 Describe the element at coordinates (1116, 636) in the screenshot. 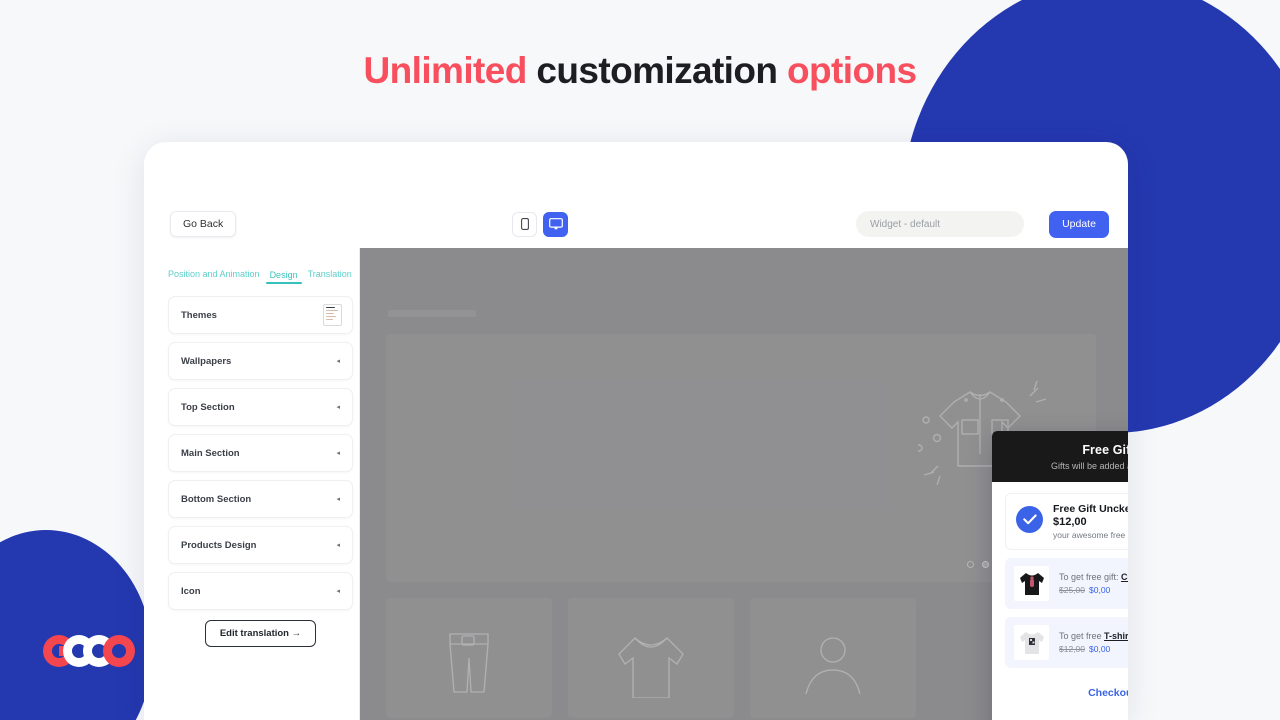

I see `gift-item-product: T-shirt` at that location.